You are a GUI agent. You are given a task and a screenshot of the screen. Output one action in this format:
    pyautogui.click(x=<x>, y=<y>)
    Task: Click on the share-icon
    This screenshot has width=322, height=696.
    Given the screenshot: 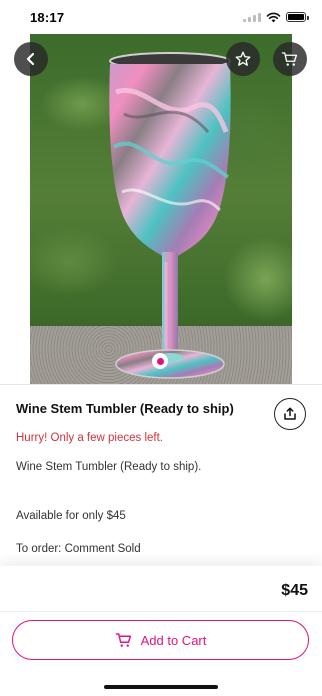 What is the action you would take?
    pyautogui.click(x=290, y=413)
    